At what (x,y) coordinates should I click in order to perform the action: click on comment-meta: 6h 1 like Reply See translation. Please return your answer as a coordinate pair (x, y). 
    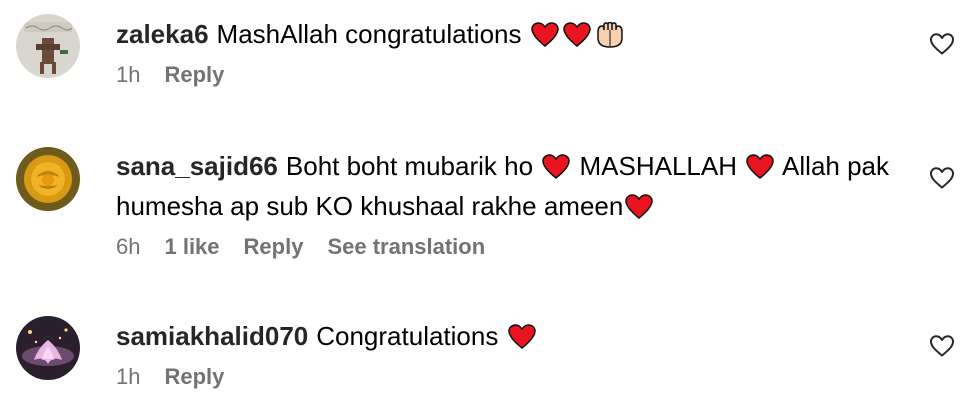
    Looking at the image, I should click on (511, 247).